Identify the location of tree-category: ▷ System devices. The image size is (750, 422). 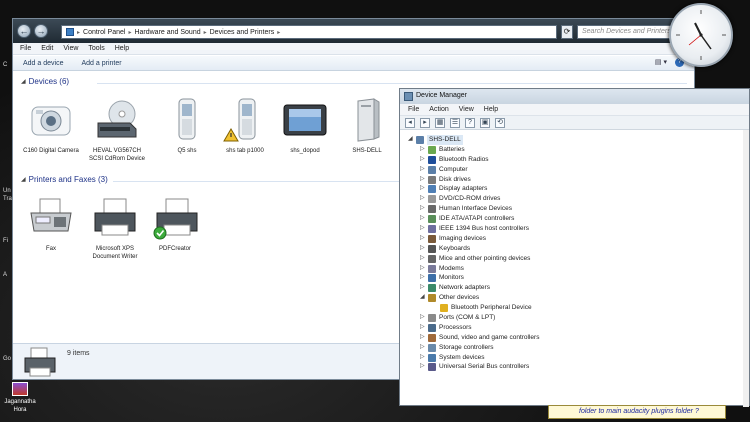
(479, 358).